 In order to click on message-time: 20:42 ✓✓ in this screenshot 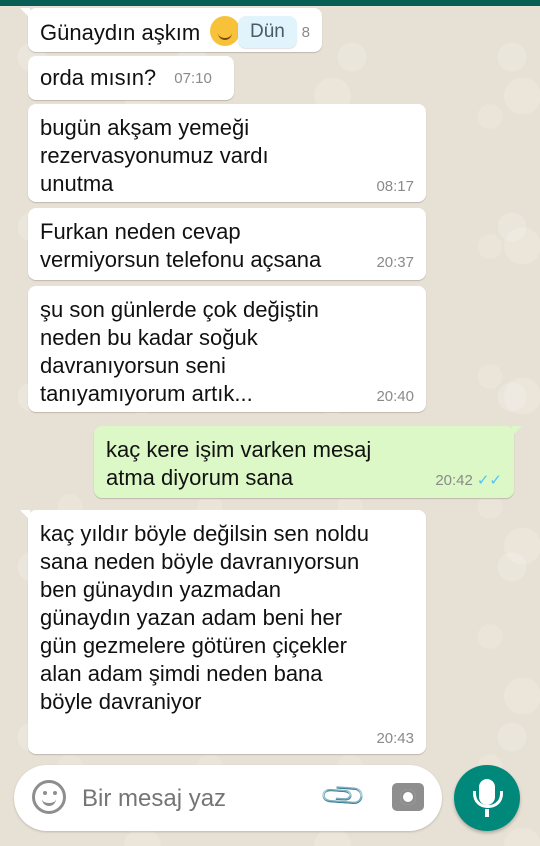, I will do `click(468, 481)`.